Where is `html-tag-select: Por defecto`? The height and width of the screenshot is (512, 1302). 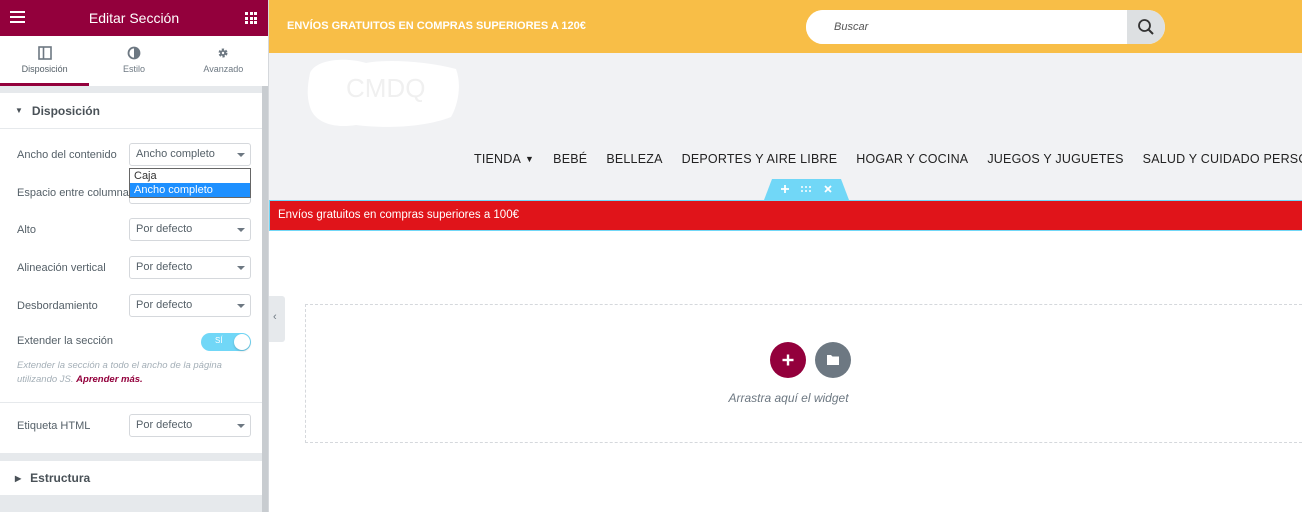
html-tag-select: Por defecto is located at coordinates (190, 425).